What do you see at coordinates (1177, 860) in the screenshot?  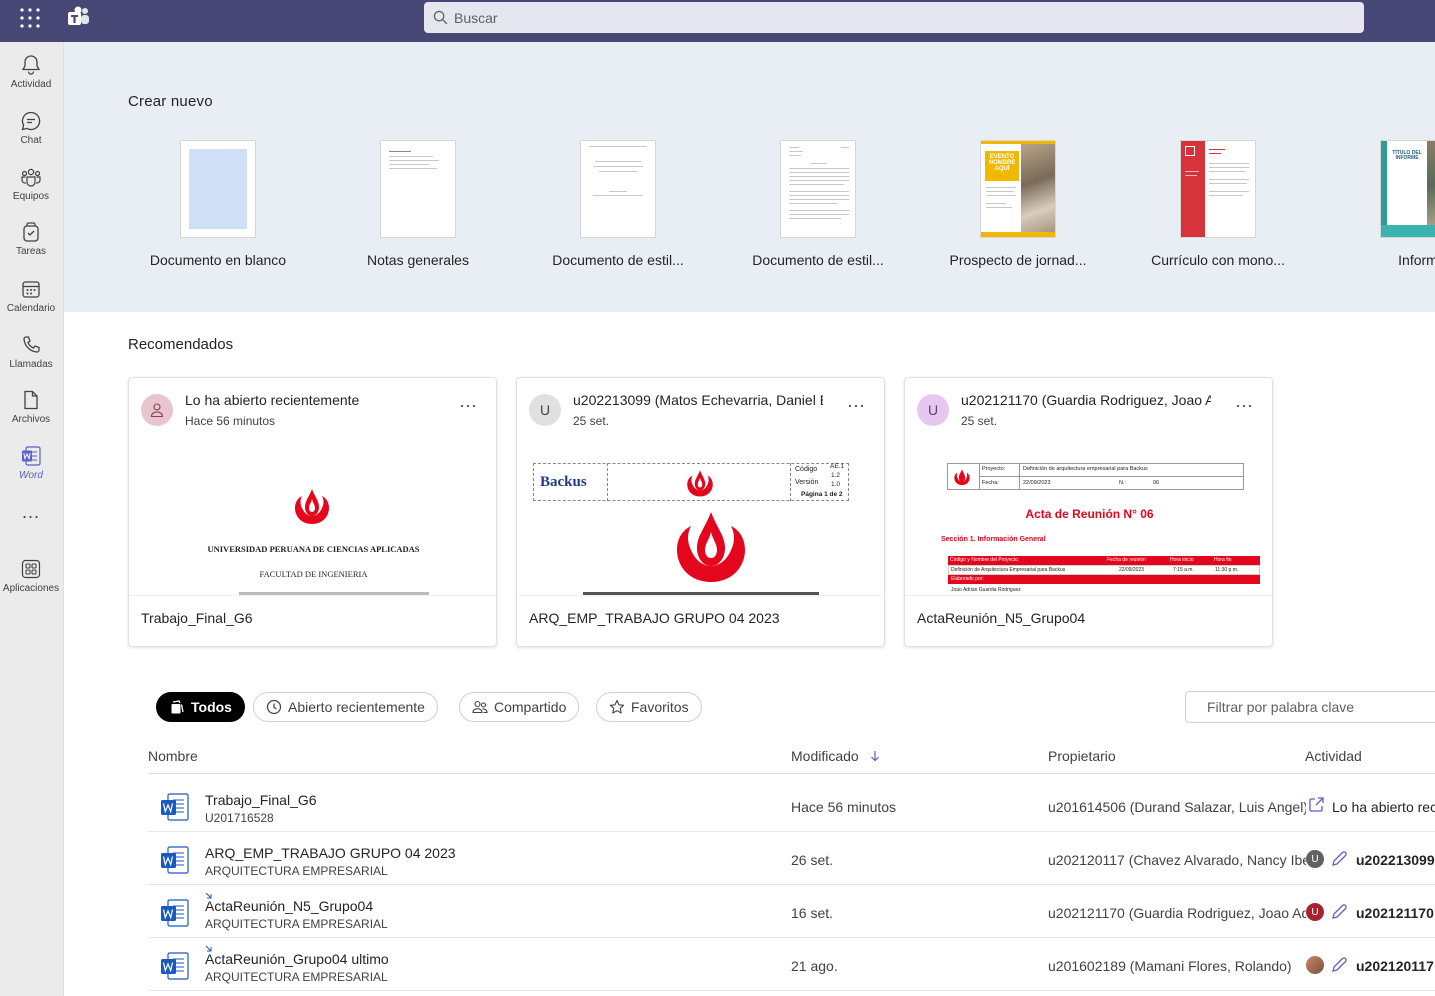 I see `file-owner: u202120117 (Chavez Alvarado, Nancy Ibe` at bounding box center [1177, 860].